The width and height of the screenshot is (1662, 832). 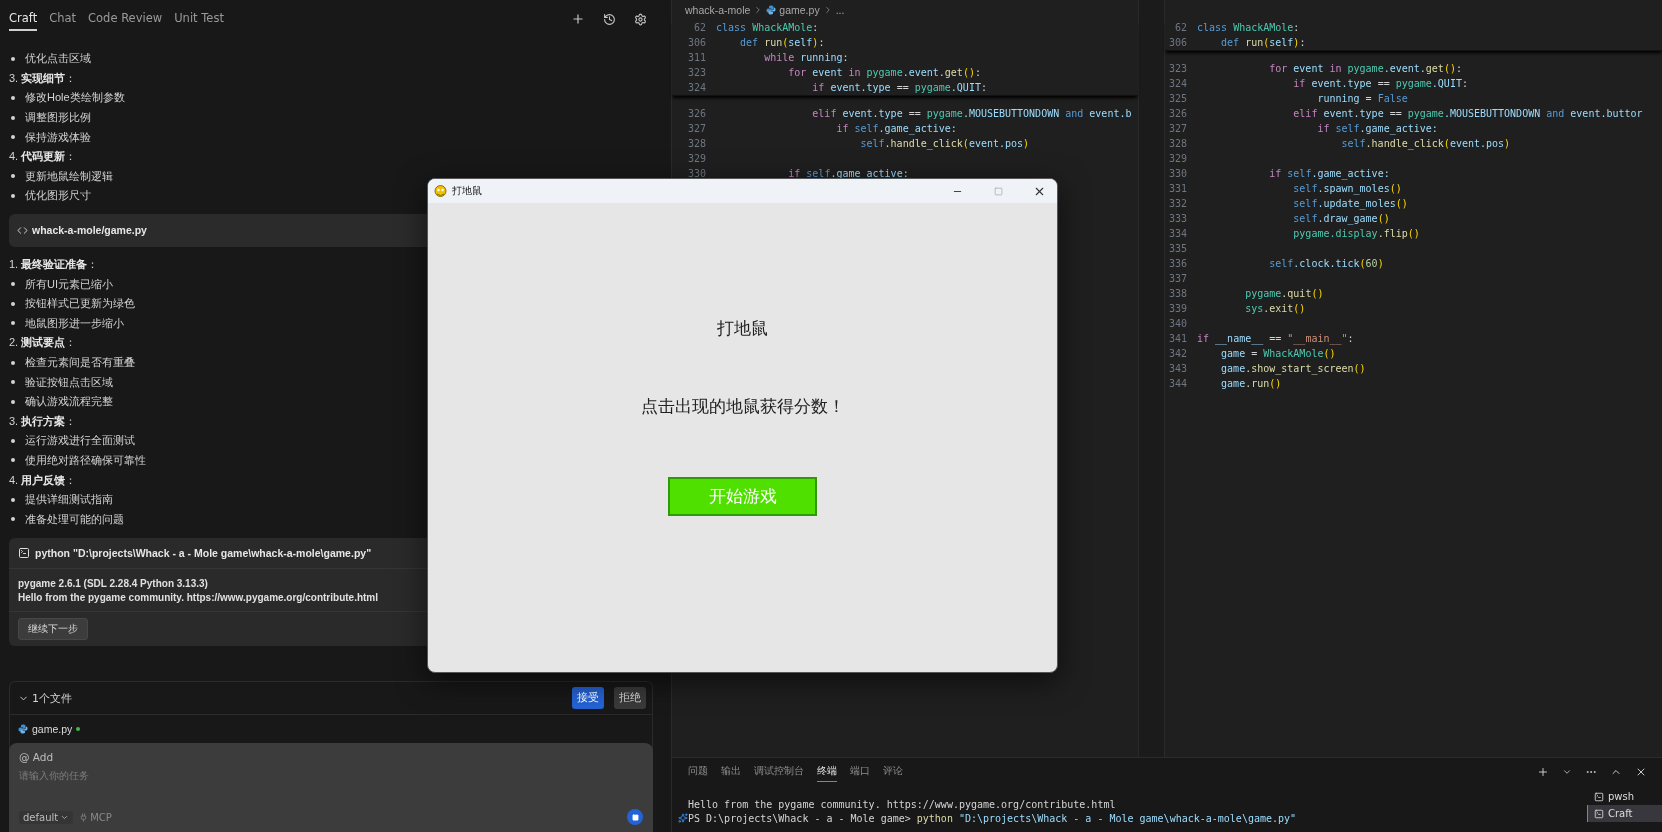 I want to click on list-heading: 4. 用户反馈：, so click(x=43, y=480).